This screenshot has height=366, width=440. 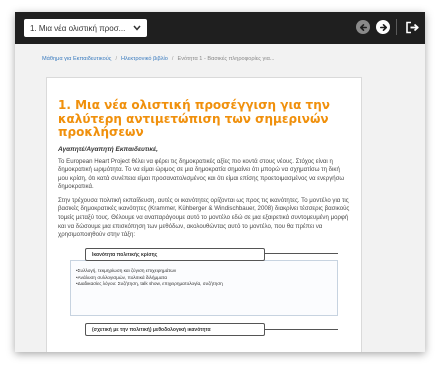 What do you see at coordinates (137, 28) in the screenshot?
I see `chevron-down-icon` at bounding box center [137, 28].